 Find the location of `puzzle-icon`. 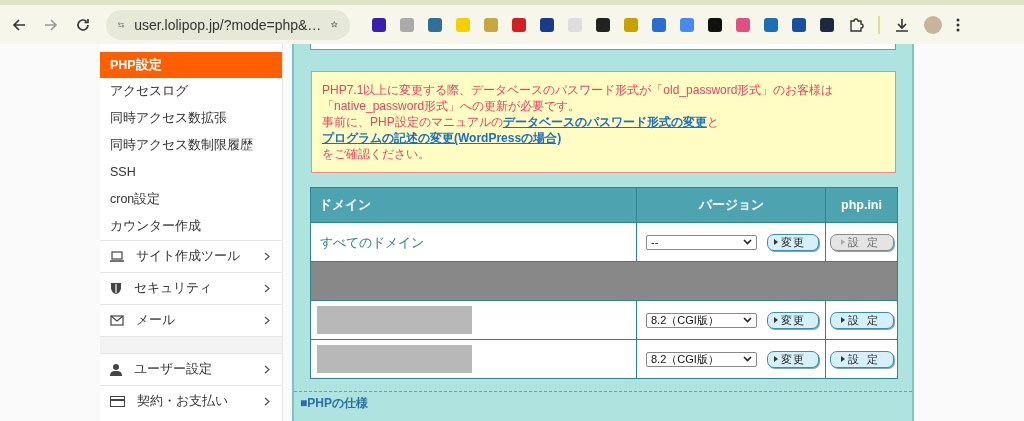

puzzle-icon is located at coordinates (856, 24).